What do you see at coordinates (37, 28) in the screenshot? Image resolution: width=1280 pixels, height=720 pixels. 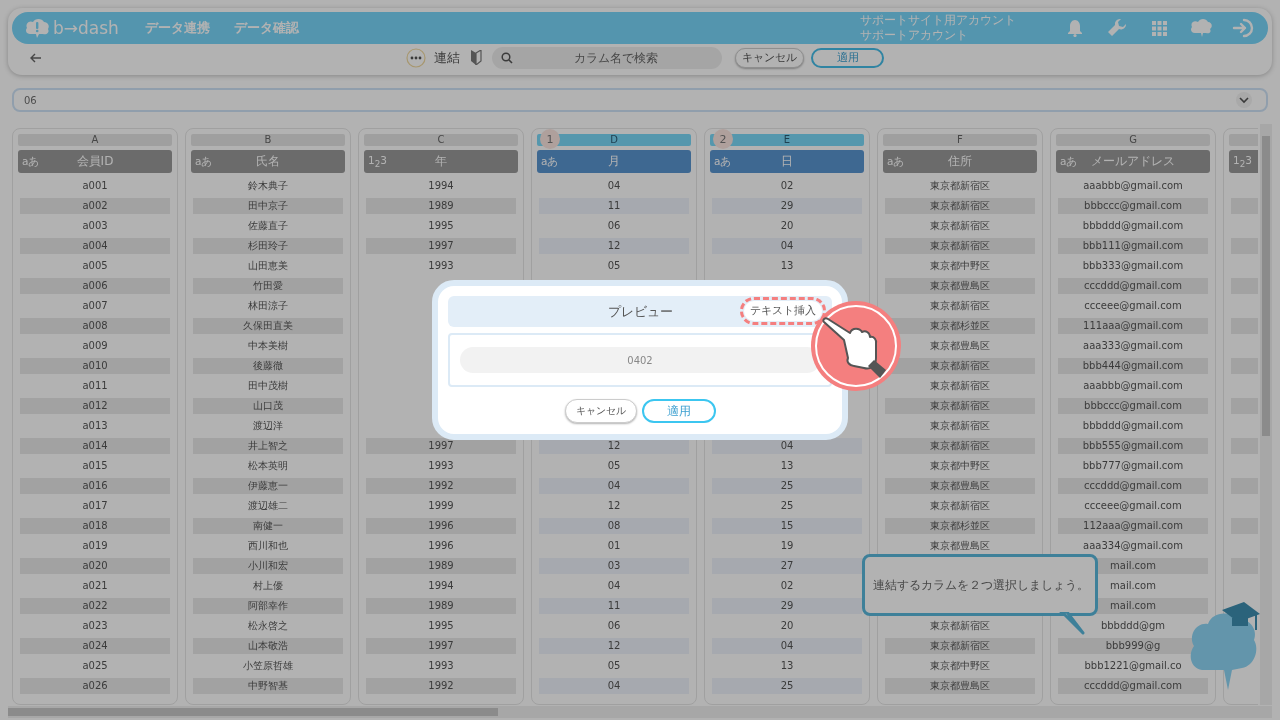 I see `logo-icon` at bounding box center [37, 28].